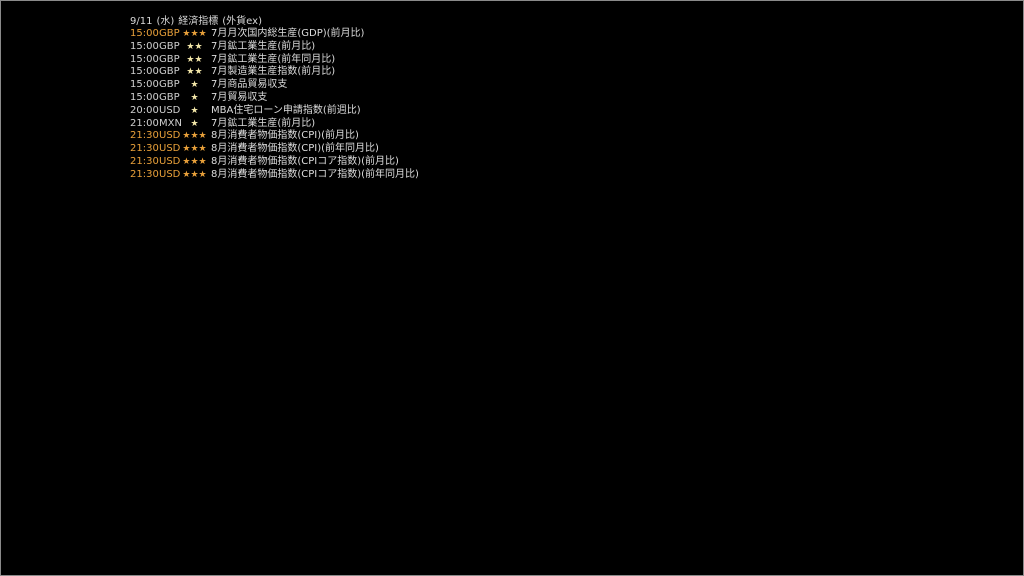  What do you see at coordinates (430, 175) in the screenshot?
I see `event-row: 21:30 USD ★★★ 8月消費者物価指数(CPIコア指数)(前年同月比)` at bounding box center [430, 175].